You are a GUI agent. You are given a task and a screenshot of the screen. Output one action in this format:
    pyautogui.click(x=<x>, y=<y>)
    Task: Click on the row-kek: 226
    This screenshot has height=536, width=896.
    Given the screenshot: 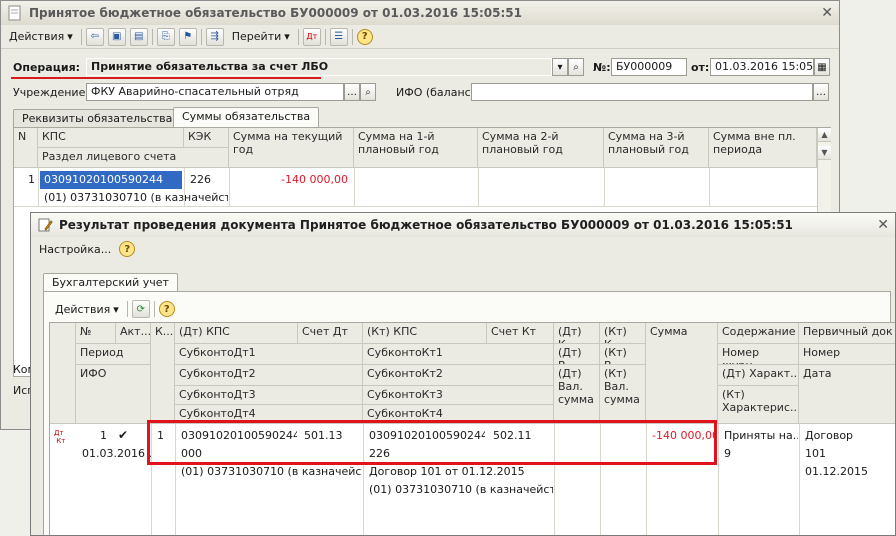 What is the action you would take?
    pyautogui.click(x=207, y=180)
    